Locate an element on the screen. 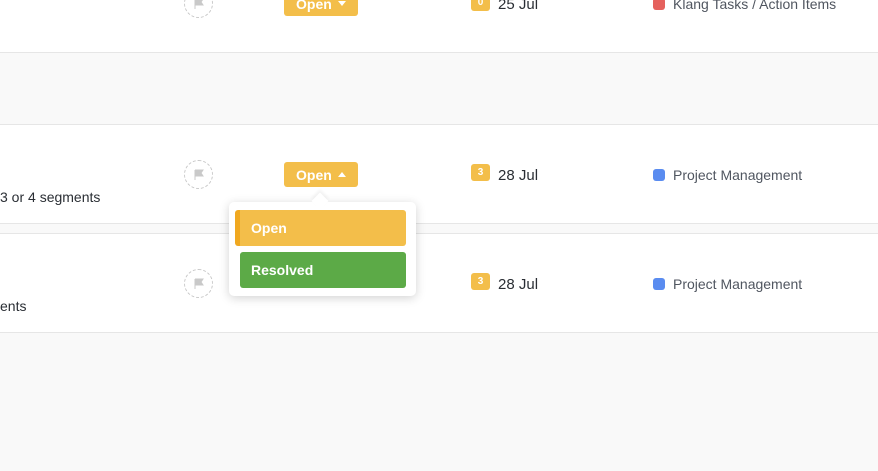  status-option-resolved: Resolved is located at coordinates (323, 270).